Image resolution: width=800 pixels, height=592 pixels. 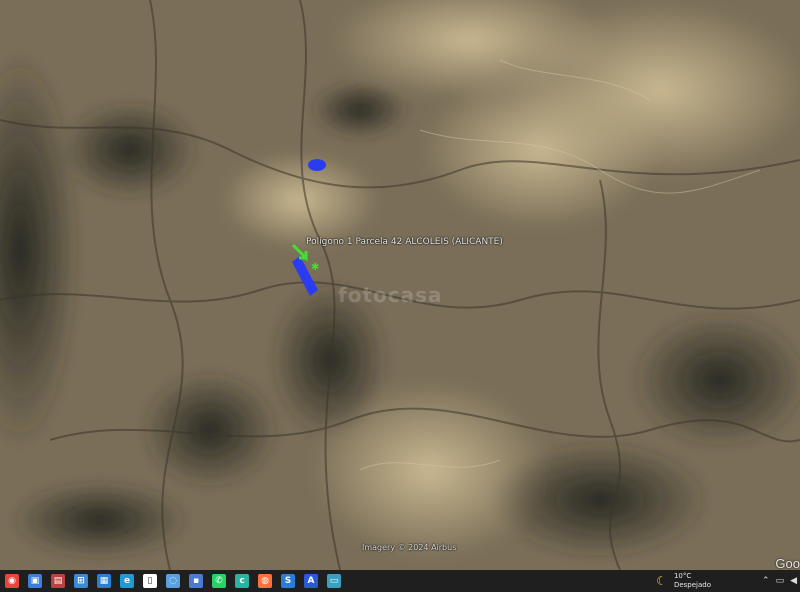 What do you see at coordinates (81, 581) in the screenshot?
I see `network-icon: ⊞` at bounding box center [81, 581].